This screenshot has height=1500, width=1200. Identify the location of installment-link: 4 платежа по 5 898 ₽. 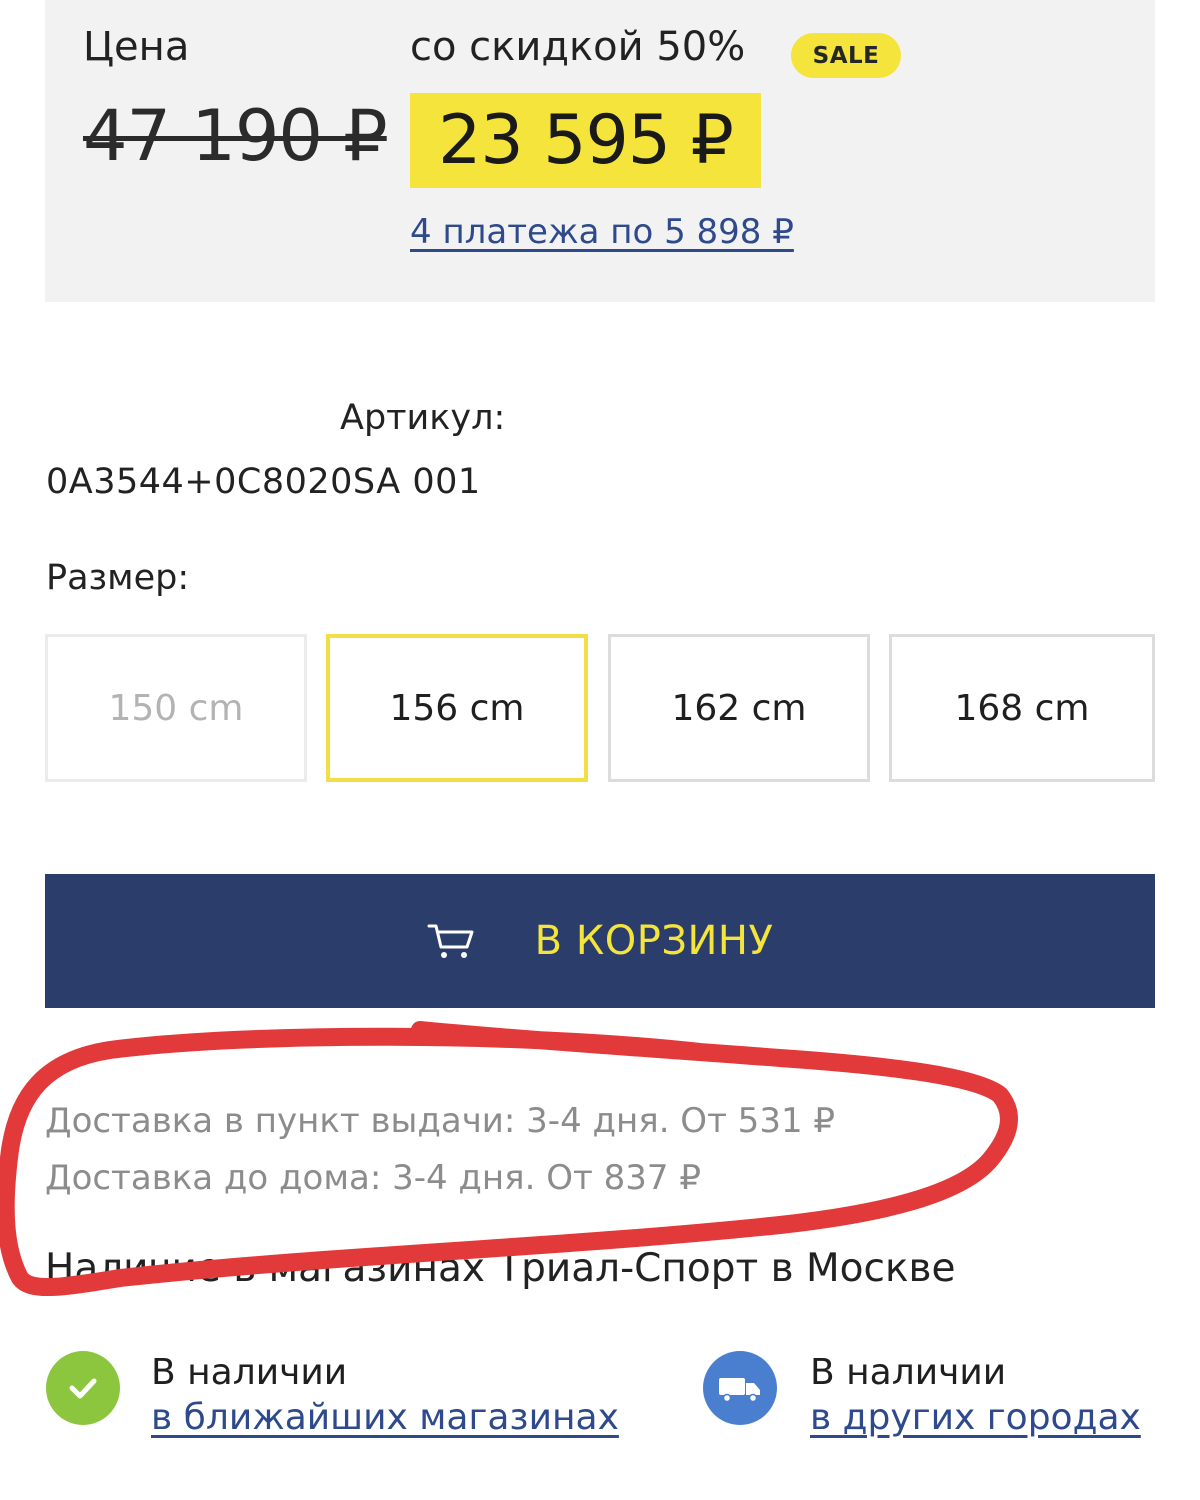
(602, 232).